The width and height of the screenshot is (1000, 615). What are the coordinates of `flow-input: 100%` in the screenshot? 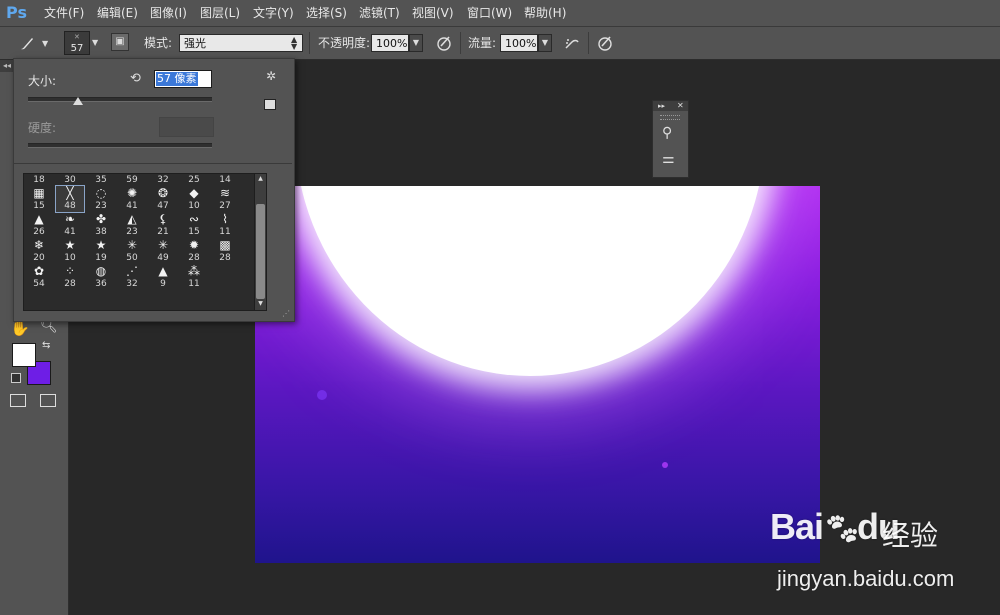 It's located at (519, 43).